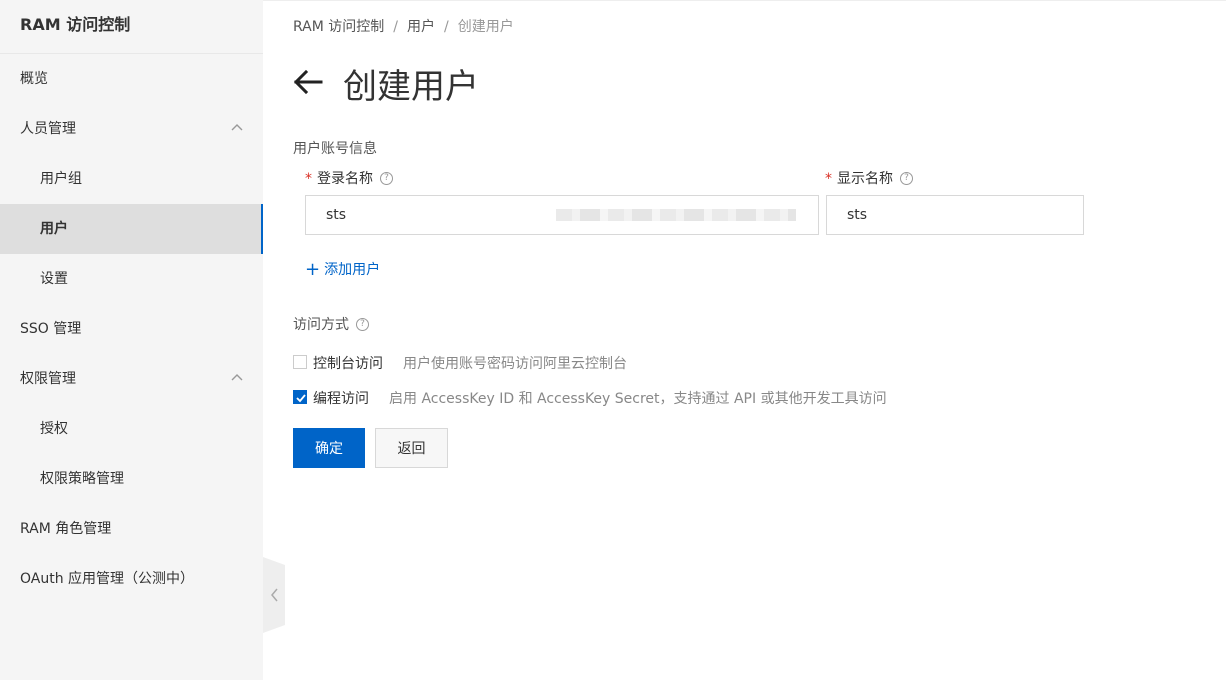  Describe the element at coordinates (66, 529) in the screenshot. I see `sidebar-item-label: RAM 角色管理` at that location.